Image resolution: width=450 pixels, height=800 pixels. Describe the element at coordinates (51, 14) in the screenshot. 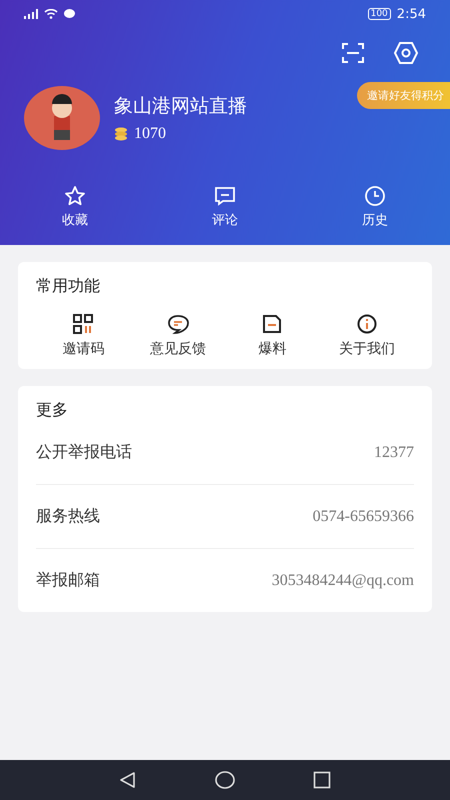

I see `wifi-icon` at that location.